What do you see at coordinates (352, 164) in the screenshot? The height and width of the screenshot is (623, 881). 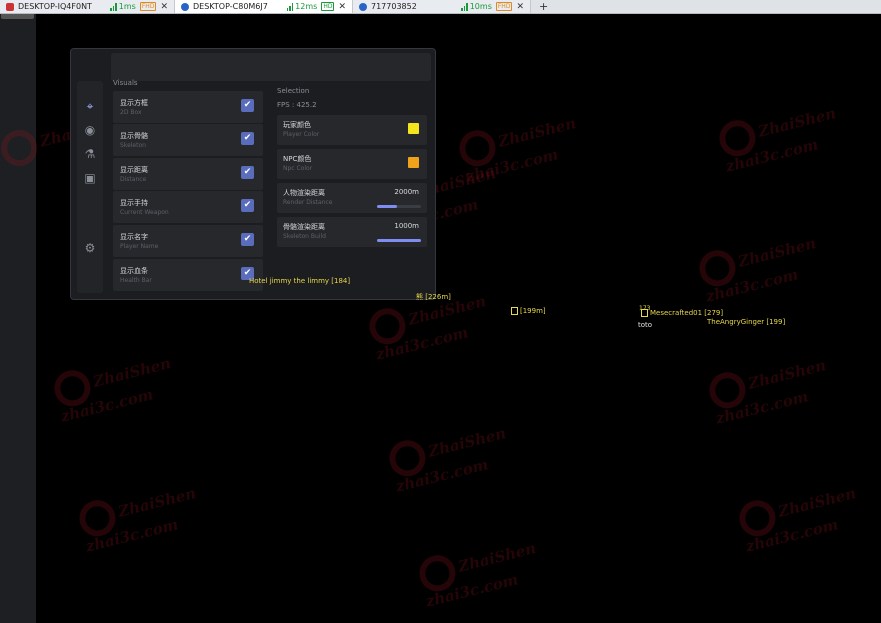 I see `npc-color-row: NPC颜色 Npc Color` at bounding box center [352, 164].